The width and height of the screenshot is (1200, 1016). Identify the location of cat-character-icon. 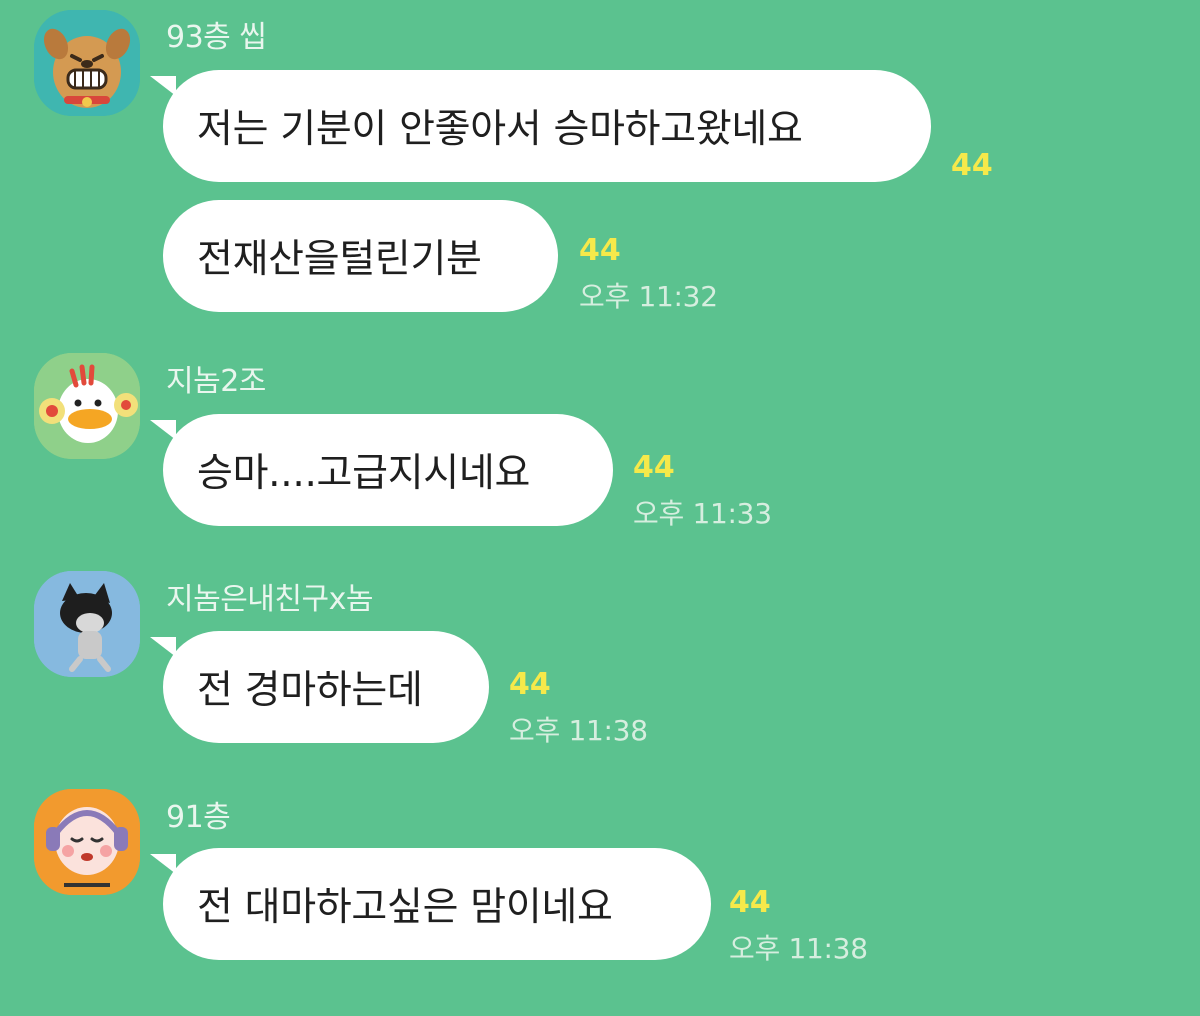
(87, 624).